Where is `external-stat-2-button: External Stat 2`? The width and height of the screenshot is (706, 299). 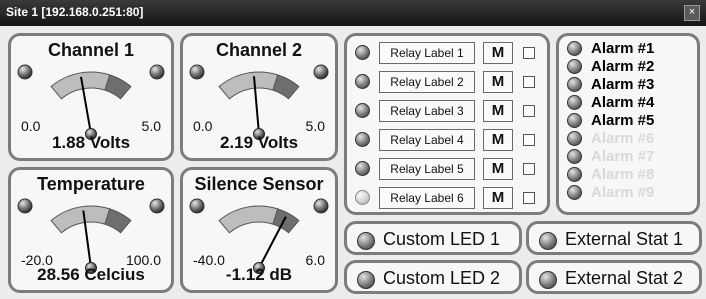
external-stat-2-button: External Stat 2 is located at coordinates (614, 277).